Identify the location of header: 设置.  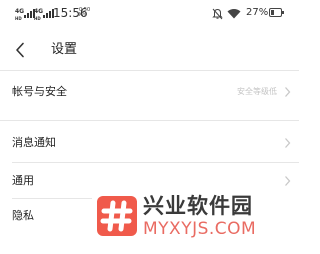
(149, 50).